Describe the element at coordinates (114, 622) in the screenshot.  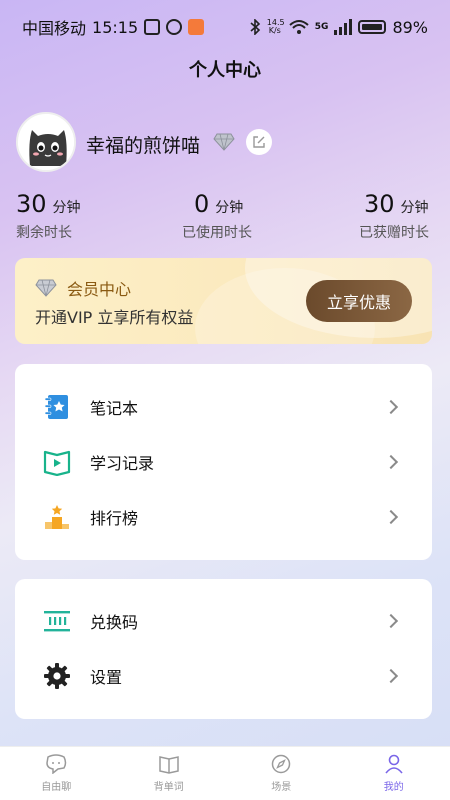
I see `menu-label: 兑换码` at that location.